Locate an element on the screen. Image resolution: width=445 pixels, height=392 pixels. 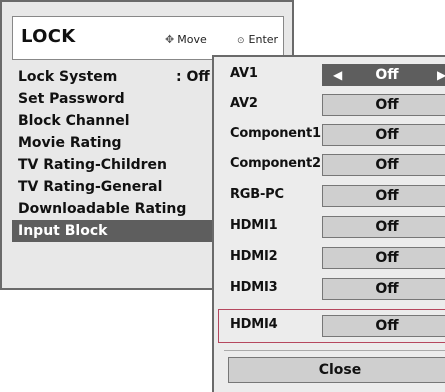
input-row-av2: AV2 Off is located at coordinates (329, 106).